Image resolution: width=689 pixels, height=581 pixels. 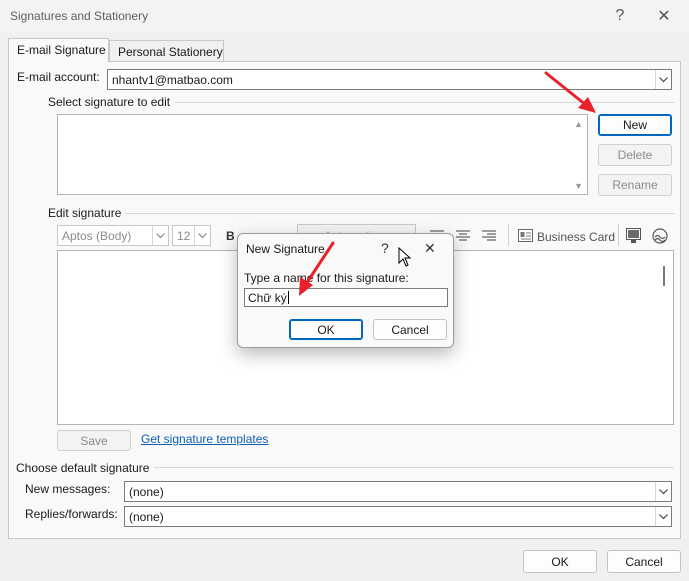 I want to click on signature-list: ▲ ▼, so click(x=322, y=154).